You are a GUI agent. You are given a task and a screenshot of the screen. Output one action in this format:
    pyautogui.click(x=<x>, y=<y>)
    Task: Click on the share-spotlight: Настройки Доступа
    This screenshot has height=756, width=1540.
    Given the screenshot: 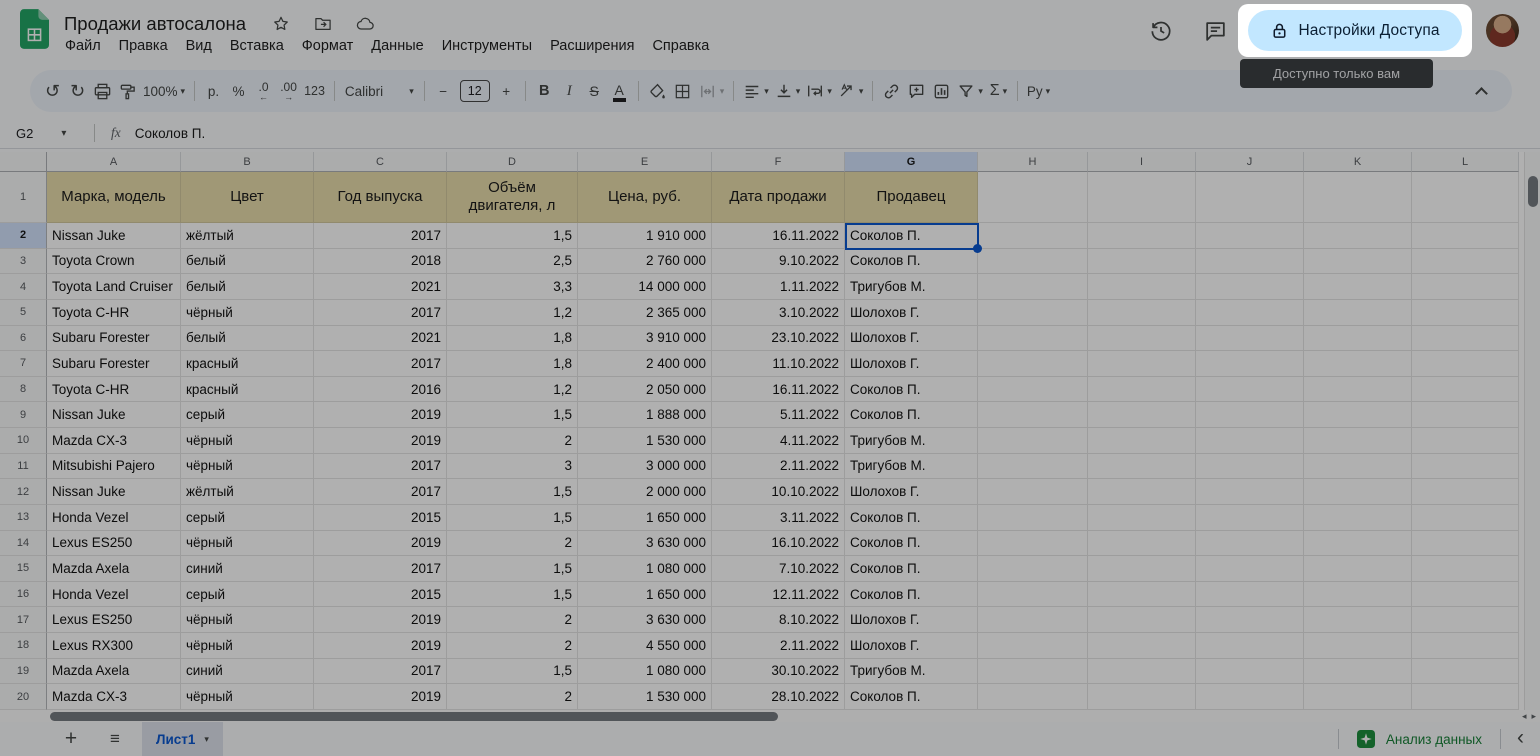 What is the action you would take?
    pyautogui.click(x=1355, y=30)
    